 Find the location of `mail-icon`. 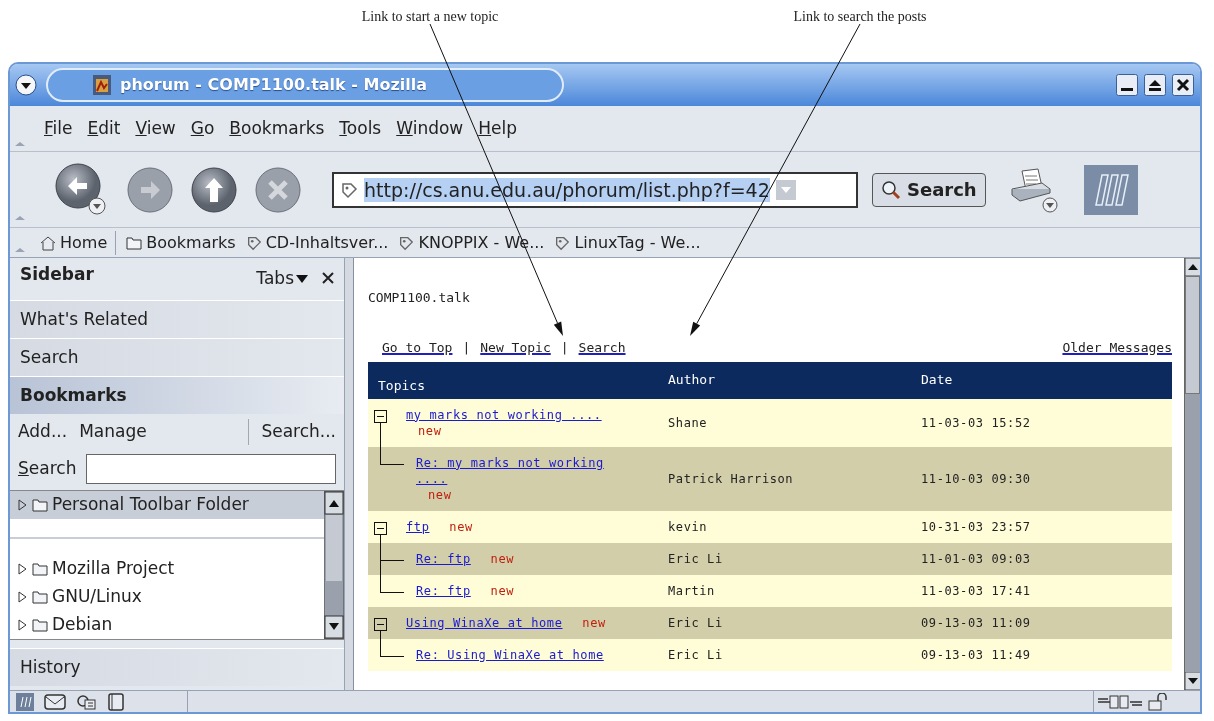

mail-icon is located at coordinates (55, 701).